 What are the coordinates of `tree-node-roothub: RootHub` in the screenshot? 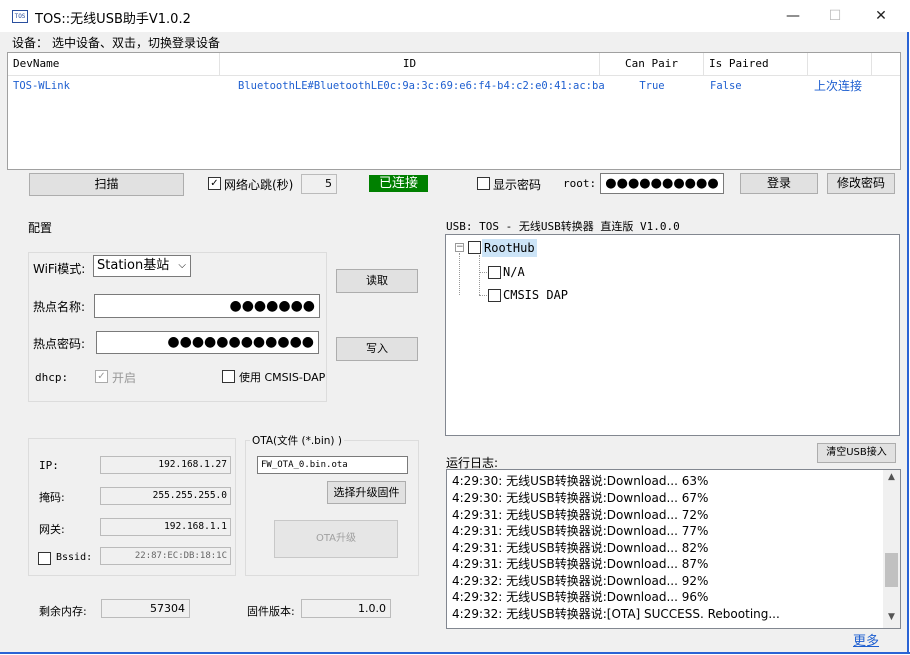 It's located at (509, 248).